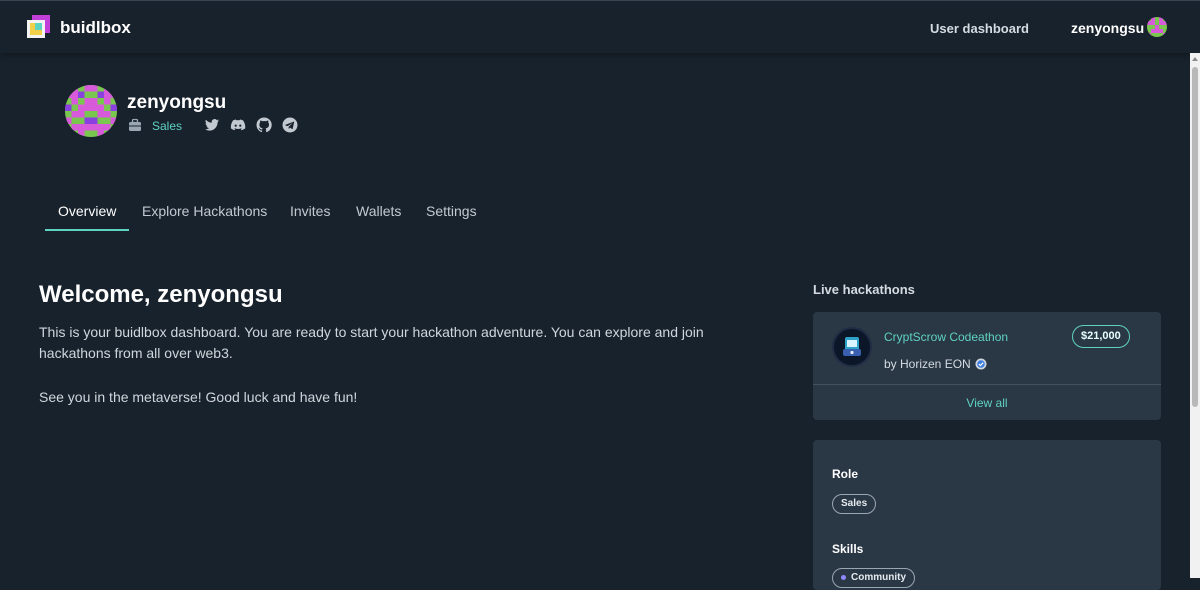  I want to click on tab-wallets: Wallets, so click(378, 212).